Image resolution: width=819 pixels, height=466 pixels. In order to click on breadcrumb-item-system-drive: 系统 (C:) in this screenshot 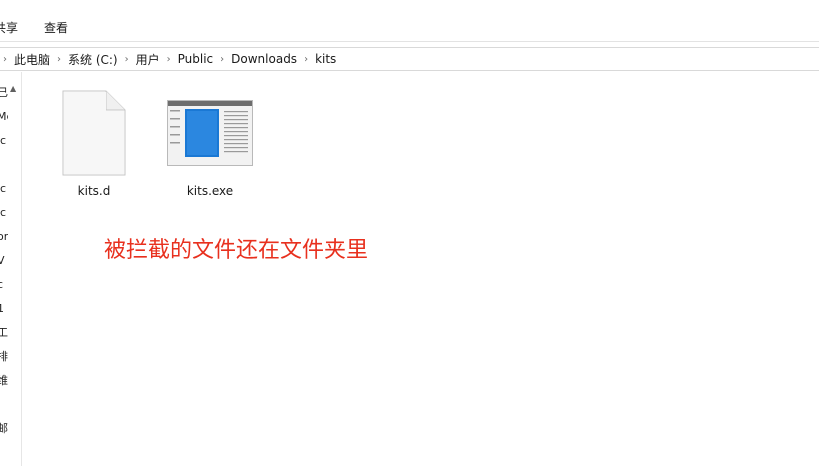, I will do `click(93, 59)`.